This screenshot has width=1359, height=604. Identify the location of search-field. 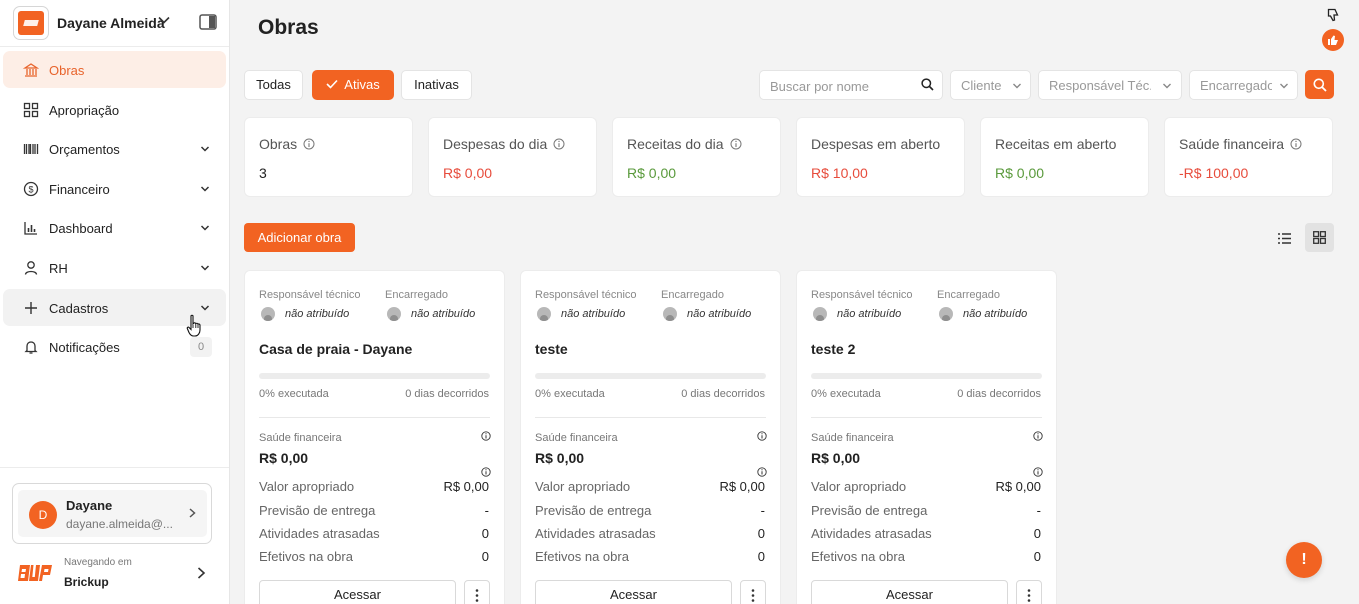
(851, 85).